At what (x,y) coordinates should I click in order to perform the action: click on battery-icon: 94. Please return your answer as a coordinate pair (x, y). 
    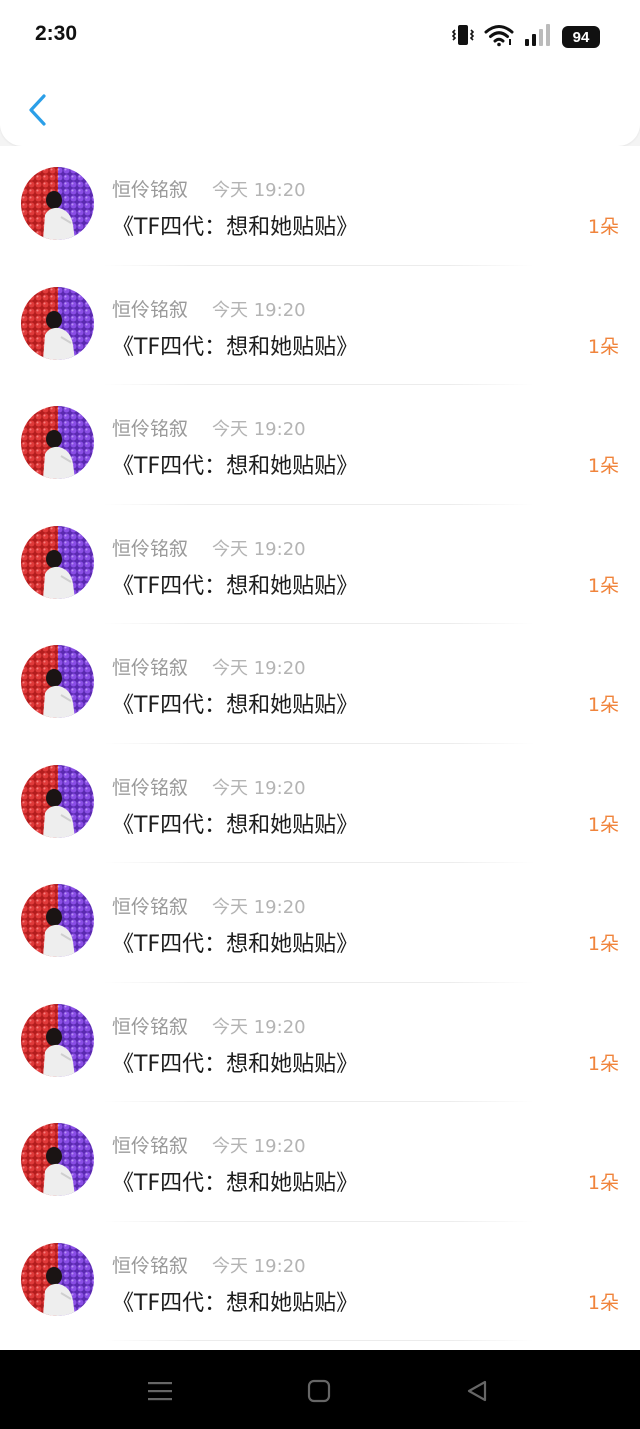
    Looking at the image, I should click on (581, 37).